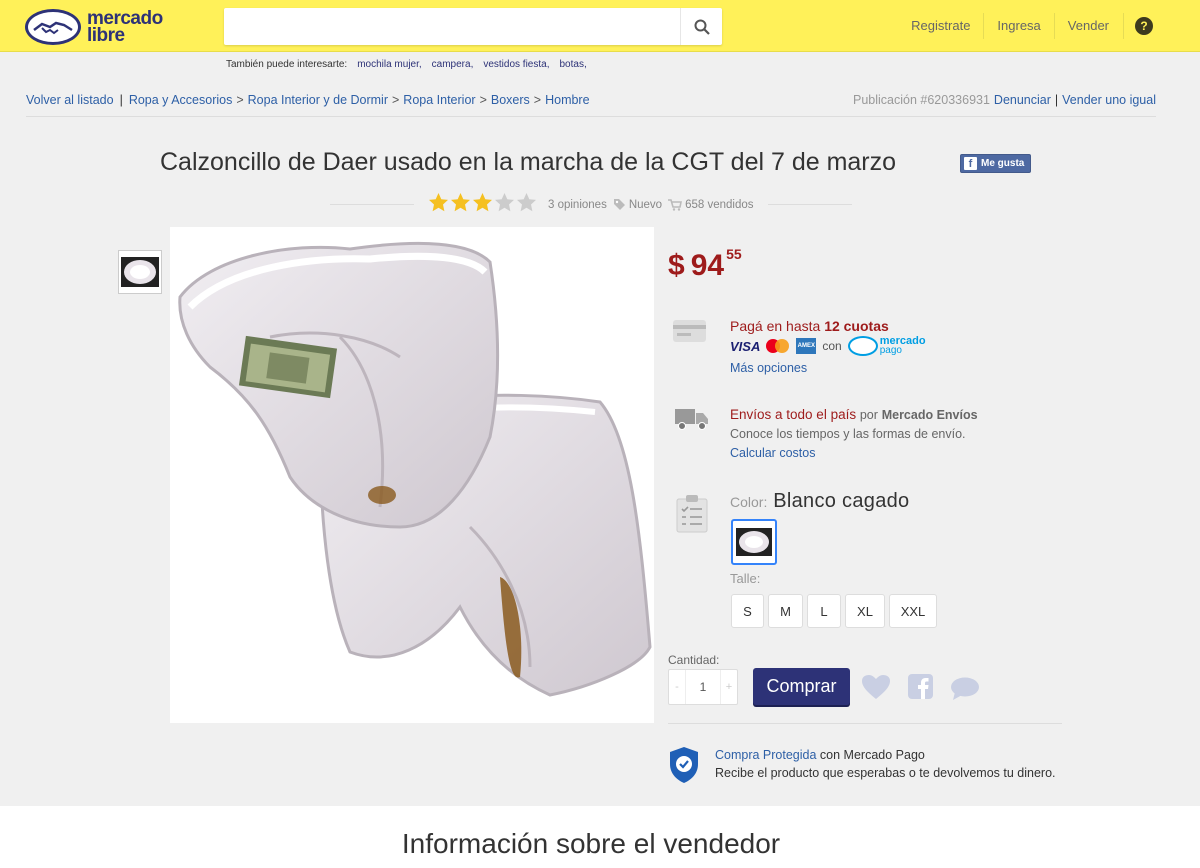  Describe the element at coordinates (729, 687) in the screenshot. I see `quantity-increase-button: +` at that location.